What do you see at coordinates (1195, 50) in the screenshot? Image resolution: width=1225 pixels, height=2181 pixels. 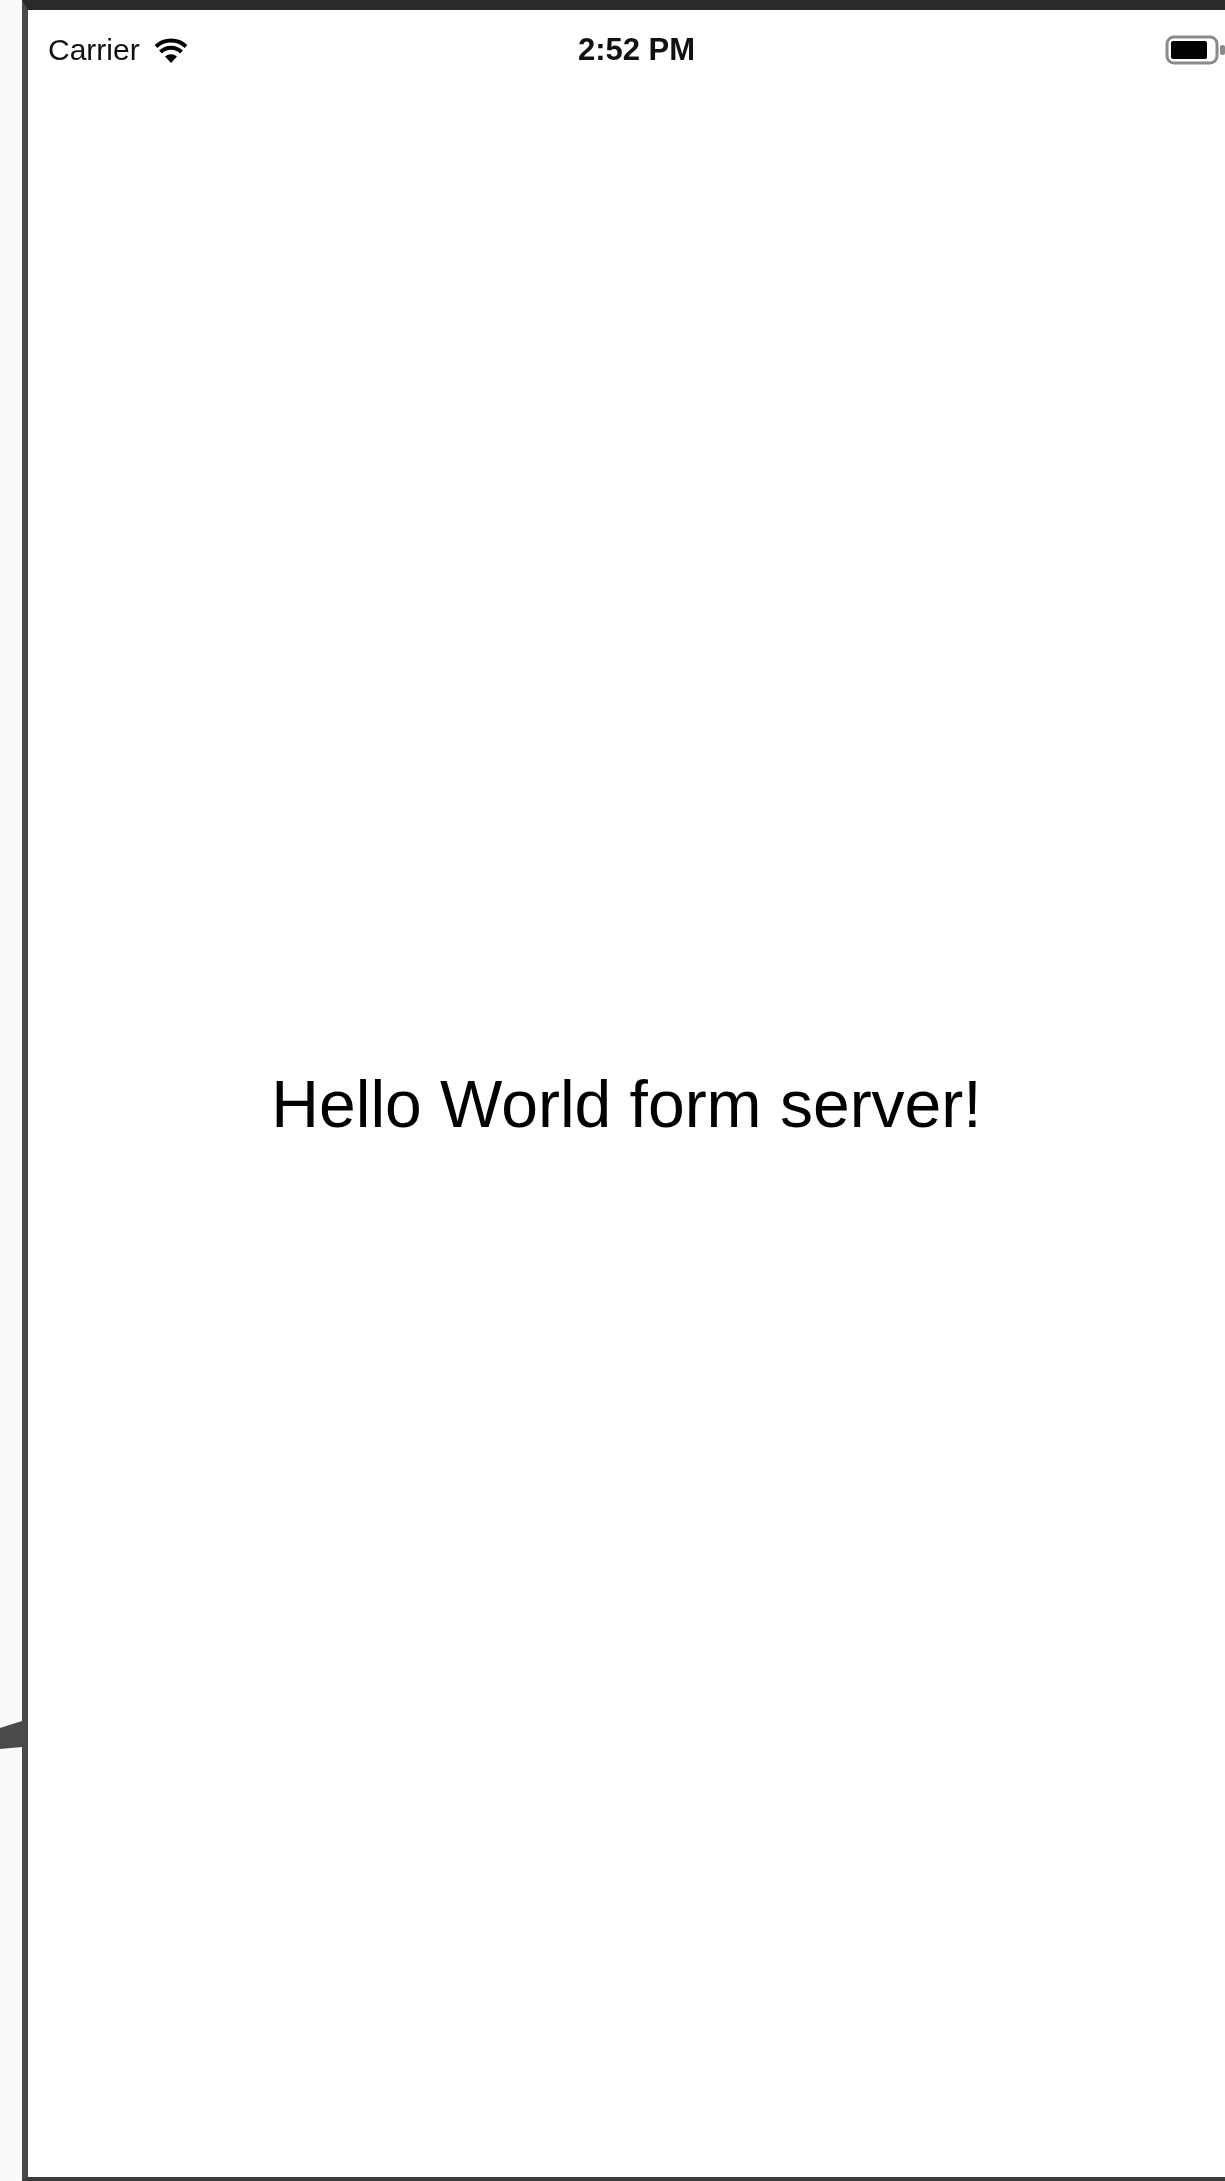 I see `battery-icon` at bounding box center [1195, 50].